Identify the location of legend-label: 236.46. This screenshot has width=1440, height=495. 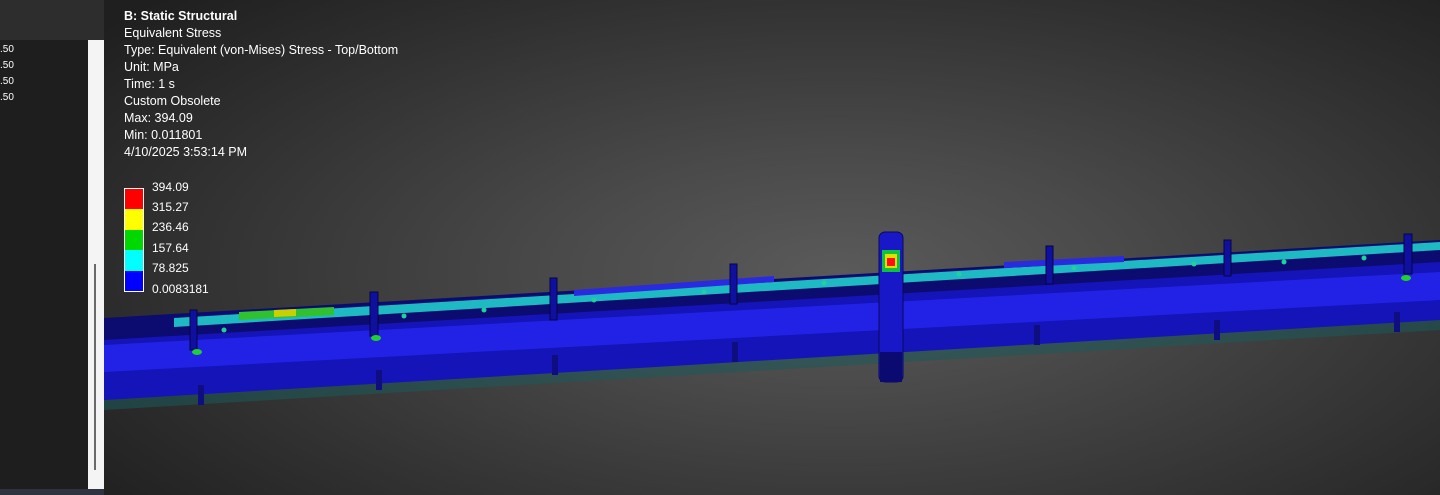
(170, 227).